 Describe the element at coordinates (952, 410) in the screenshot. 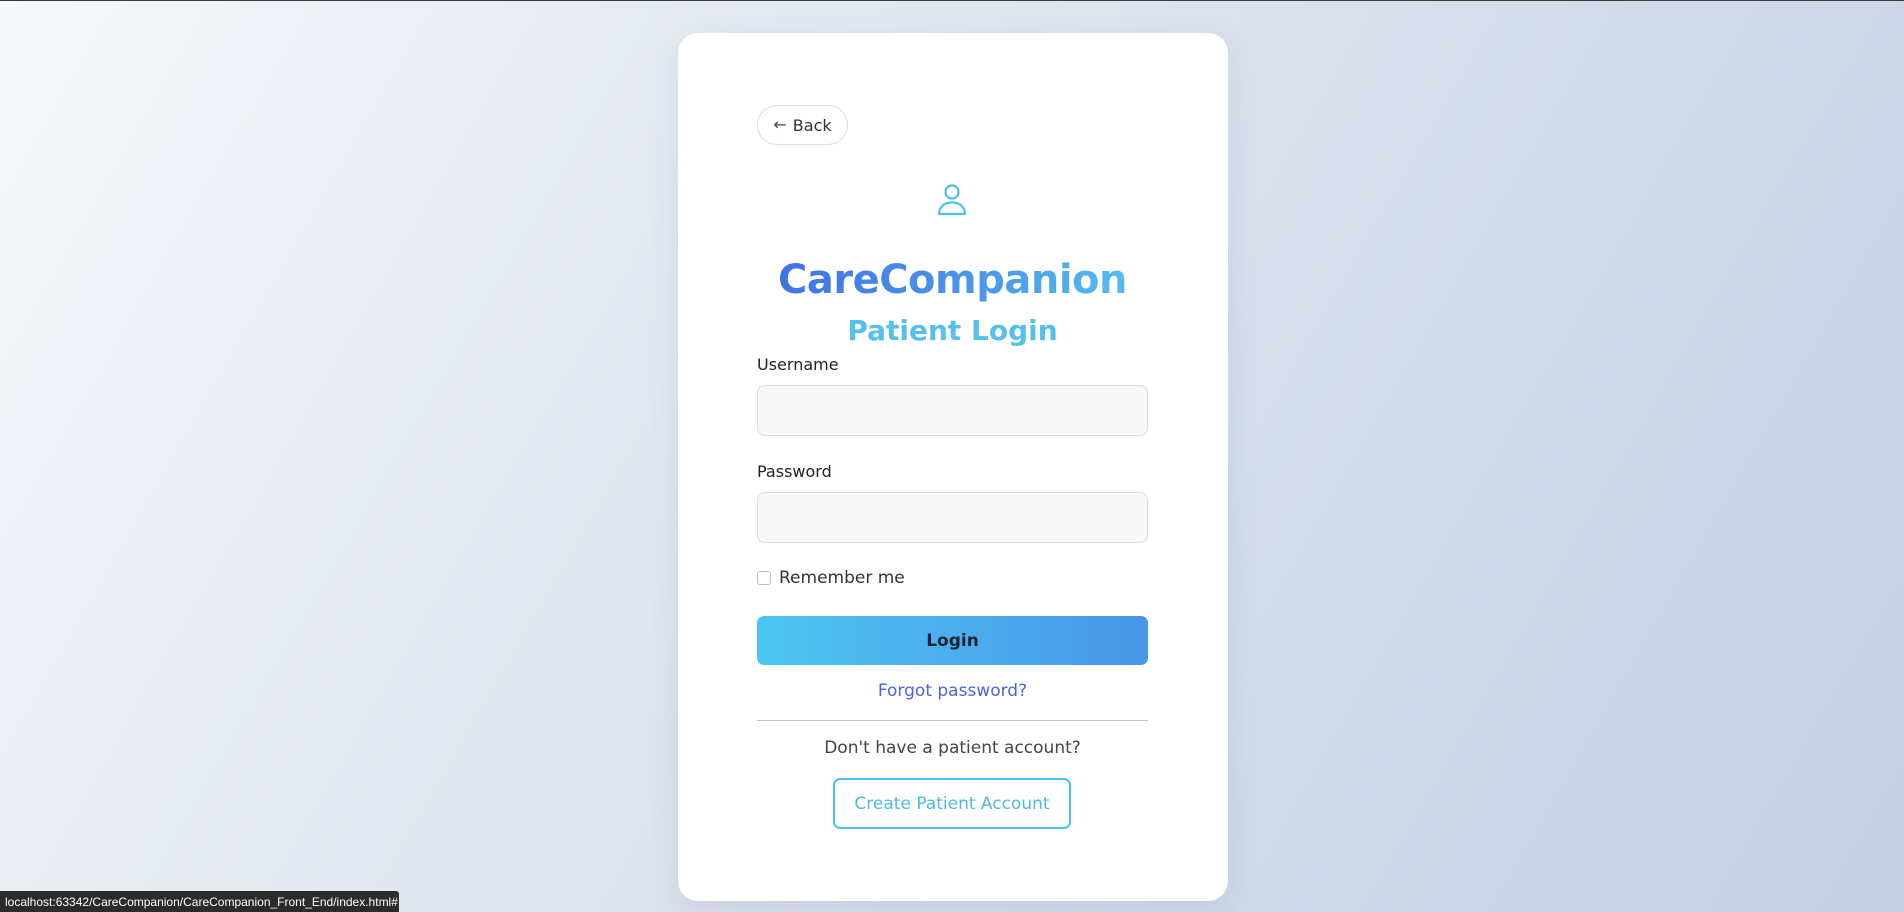

I see `username-input` at that location.